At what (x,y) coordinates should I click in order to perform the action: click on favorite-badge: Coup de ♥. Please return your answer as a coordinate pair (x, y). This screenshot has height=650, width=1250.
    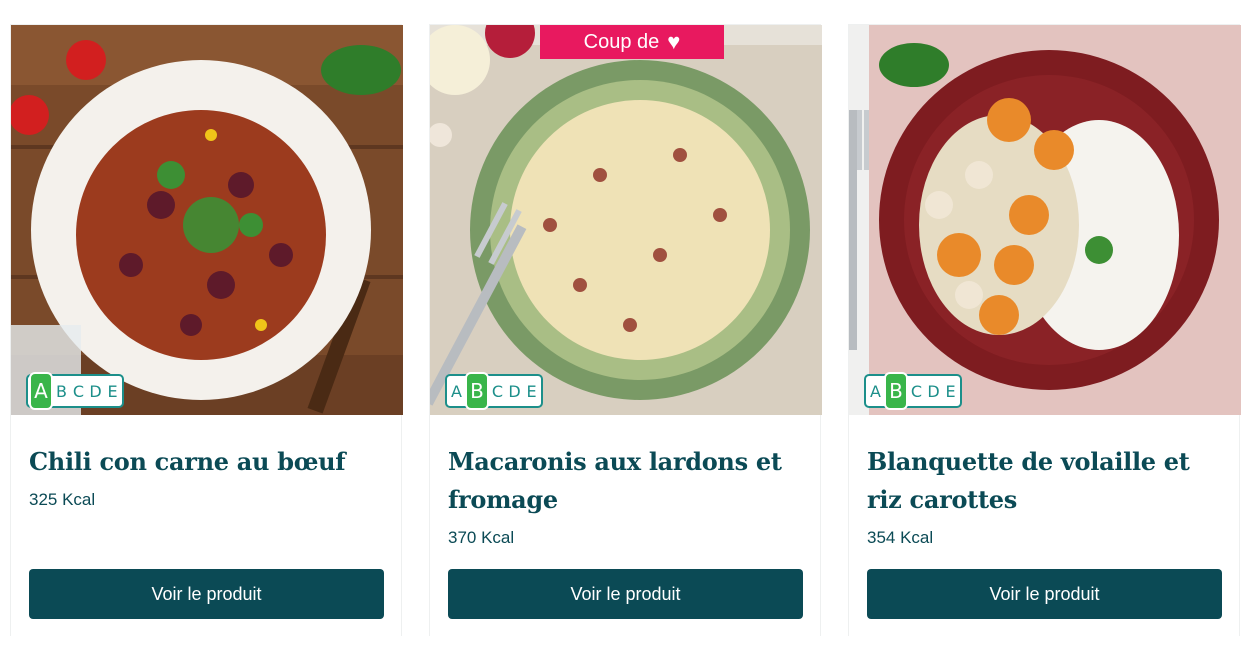
    Looking at the image, I should click on (632, 42).